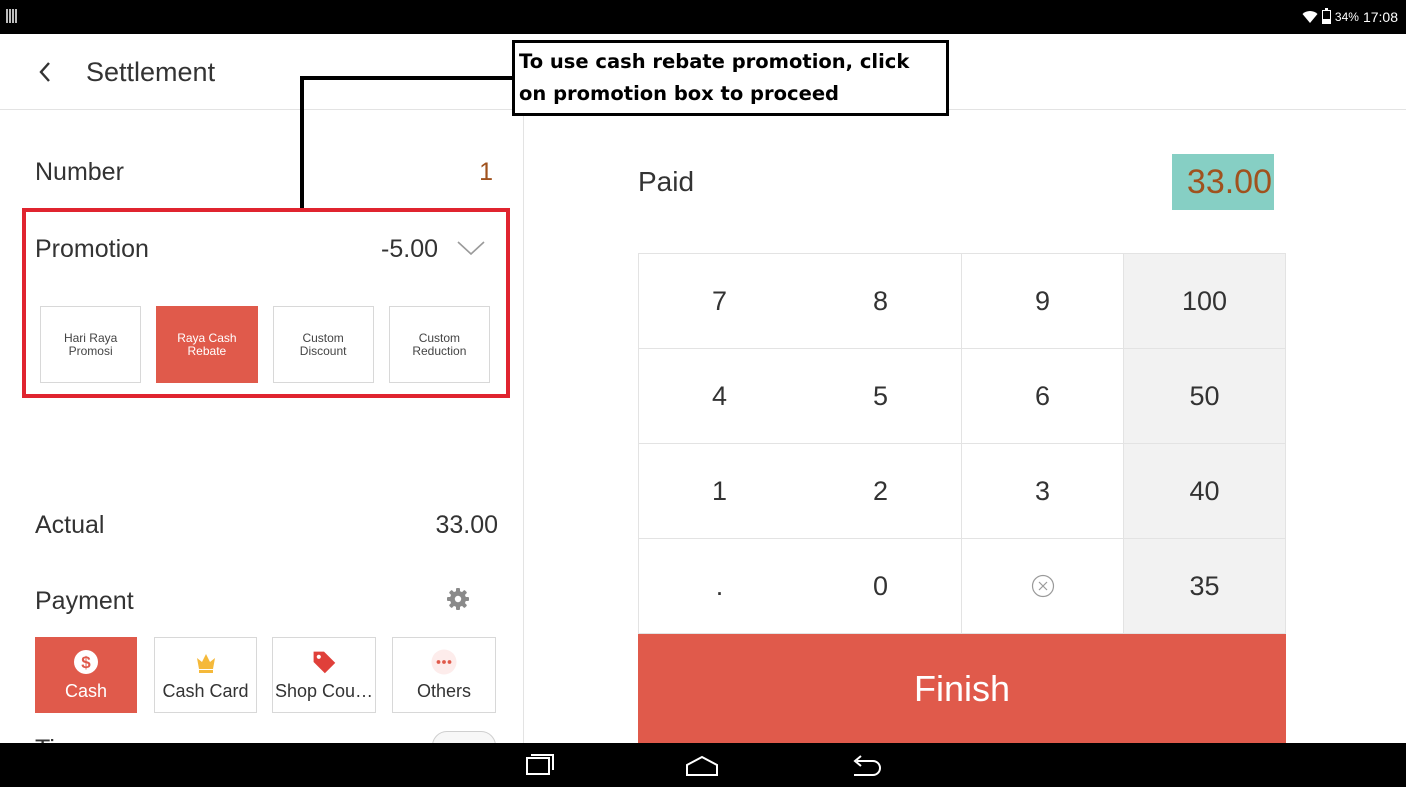 The height and width of the screenshot is (787, 1406). What do you see at coordinates (52, 739) in the screenshot?
I see `tip-label: Tip` at bounding box center [52, 739].